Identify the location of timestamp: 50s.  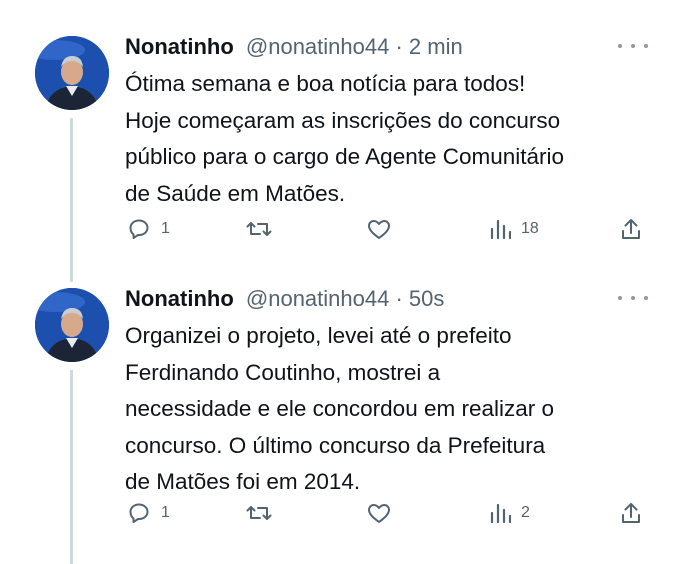
(426, 298).